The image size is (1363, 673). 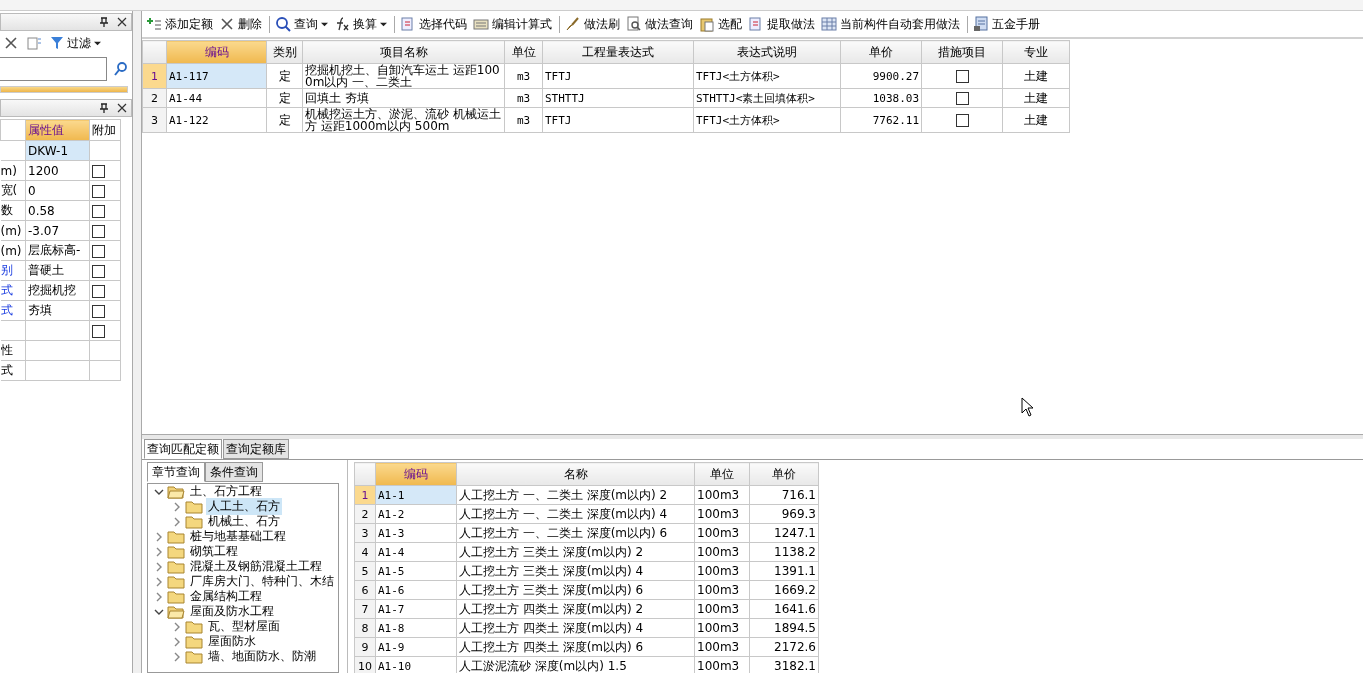 What do you see at coordinates (13, 350) in the screenshot?
I see `property-name: 性` at bounding box center [13, 350].